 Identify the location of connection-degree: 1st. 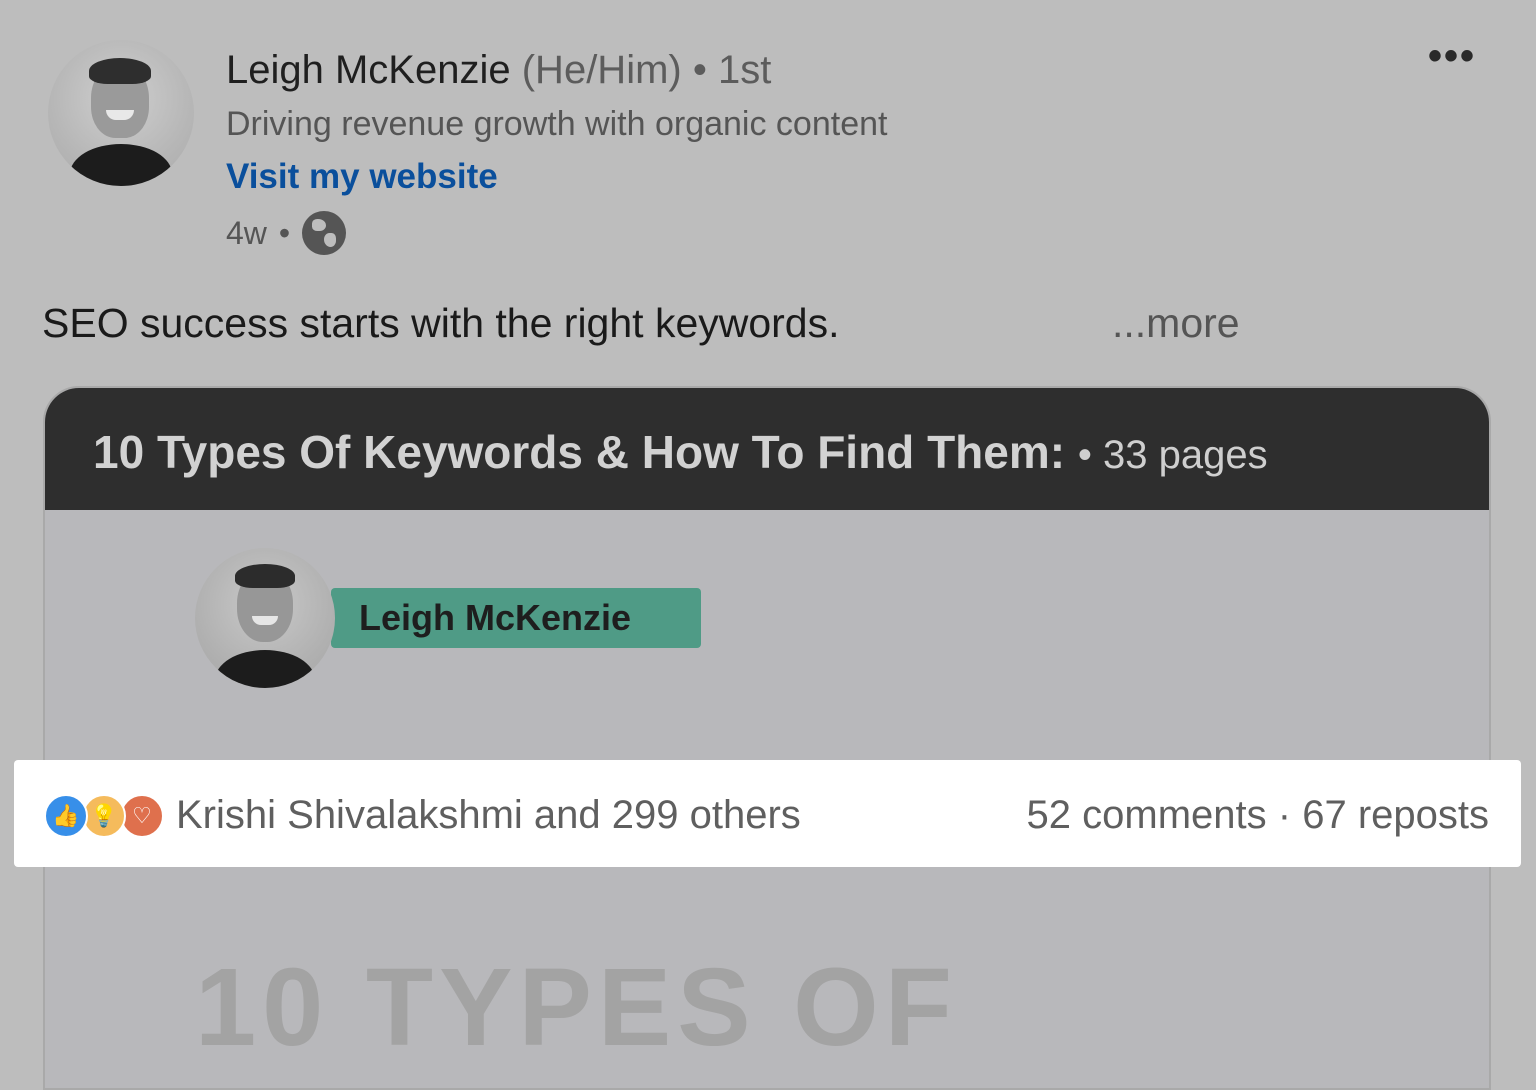
(744, 70).